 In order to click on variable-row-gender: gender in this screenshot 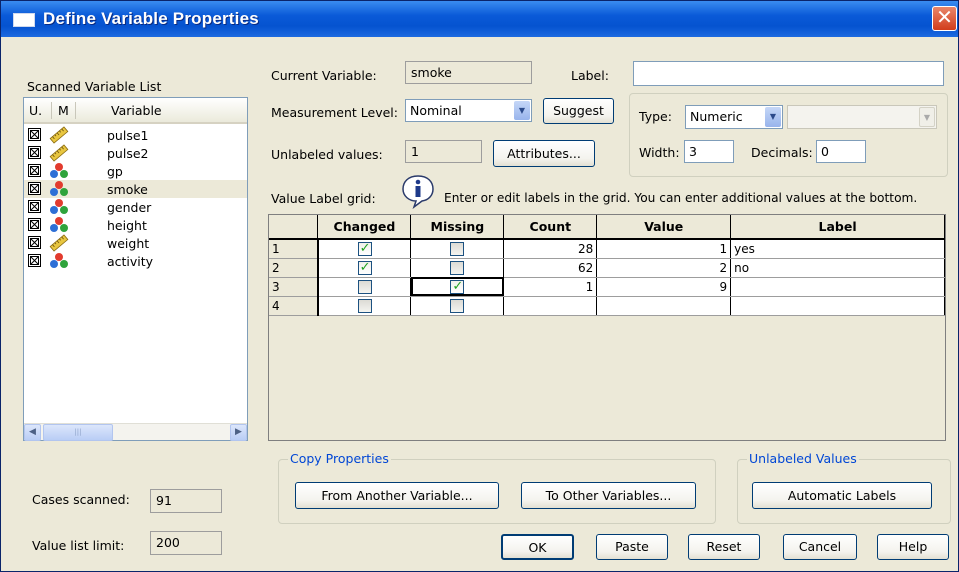, I will do `click(135, 207)`.